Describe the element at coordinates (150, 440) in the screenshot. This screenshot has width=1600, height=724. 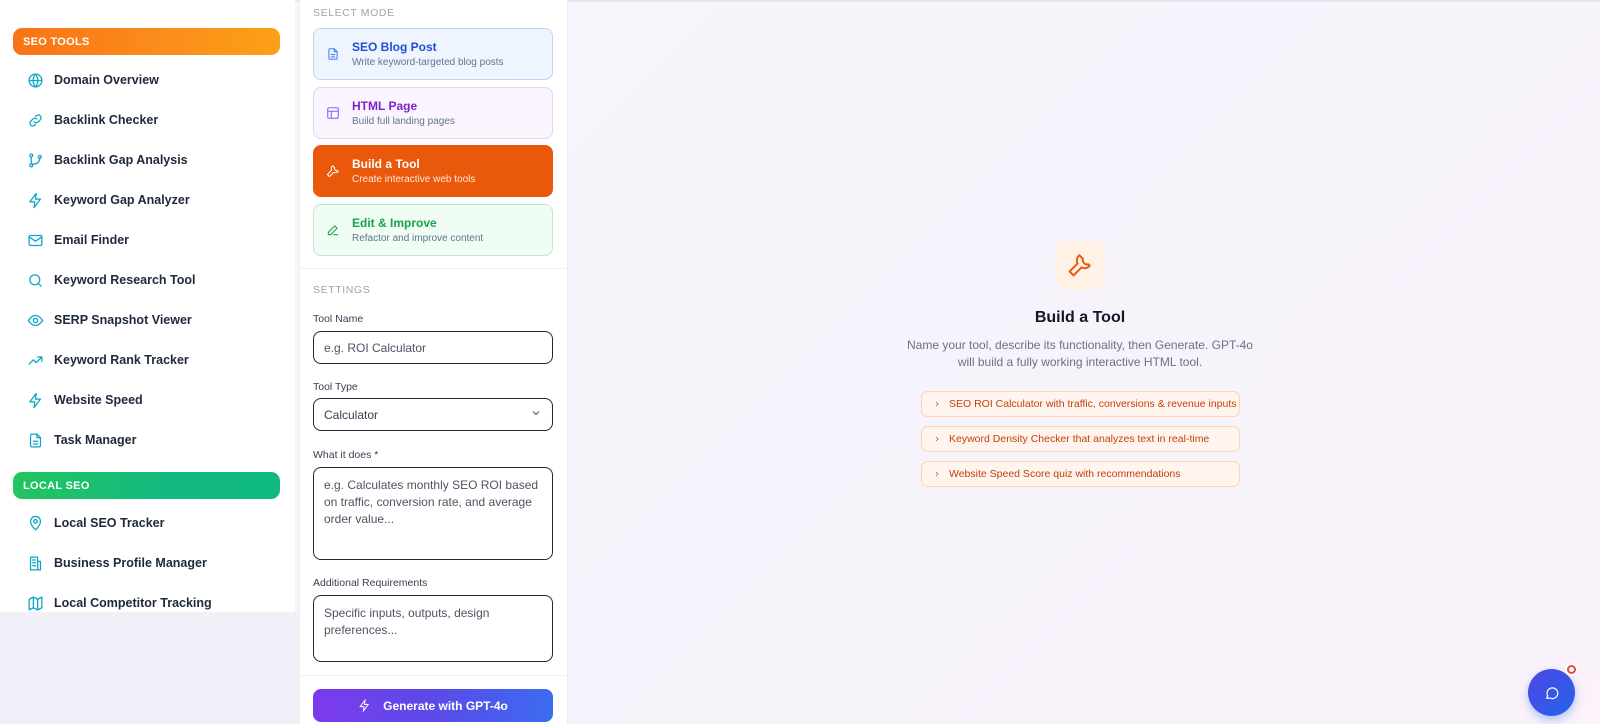
I see `sidebar-item-task-manager: Task Manager` at that location.